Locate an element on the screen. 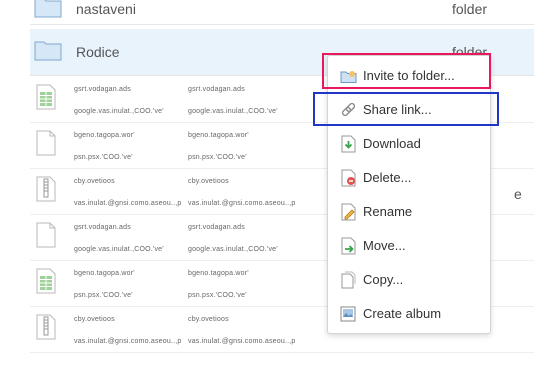 The height and width of the screenshot is (391, 534). album-icon is located at coordinates (348, 314).